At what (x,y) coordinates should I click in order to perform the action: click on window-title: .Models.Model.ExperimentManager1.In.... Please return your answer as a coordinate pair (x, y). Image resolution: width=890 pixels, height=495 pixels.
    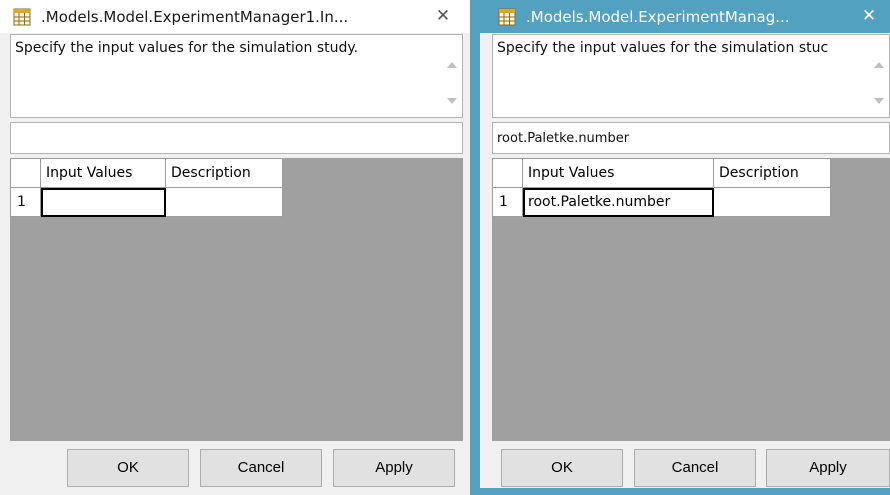
    Looking at the image, I should click on (195, 16).